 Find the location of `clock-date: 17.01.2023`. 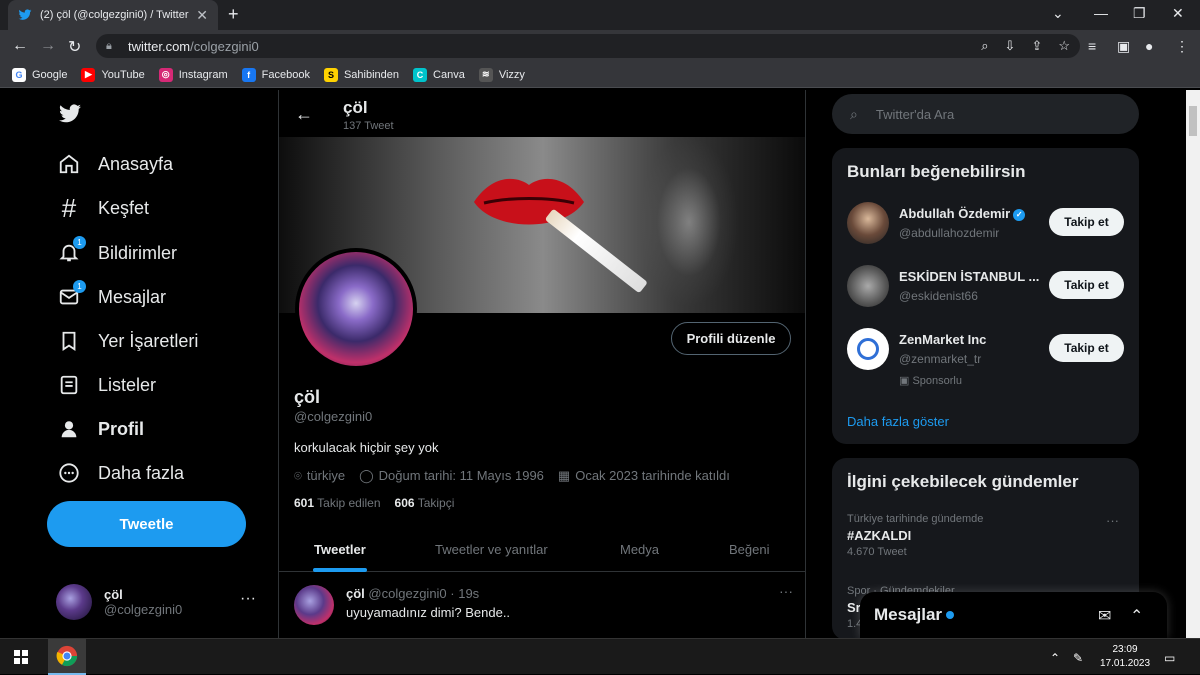

clock-date: 17.01.2023 is located at coordinates (1125, 663).